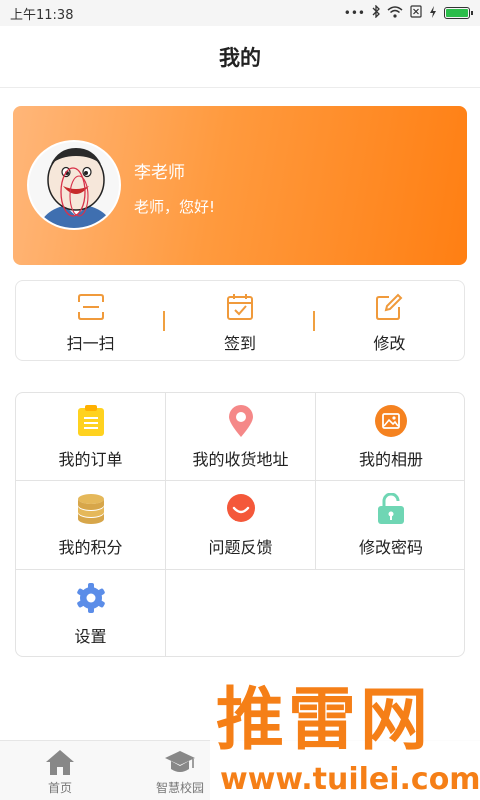  Describe the element at coordinates (90, 343) in the screenshot. I see `quick-action-label: 扫一扫` at that location.